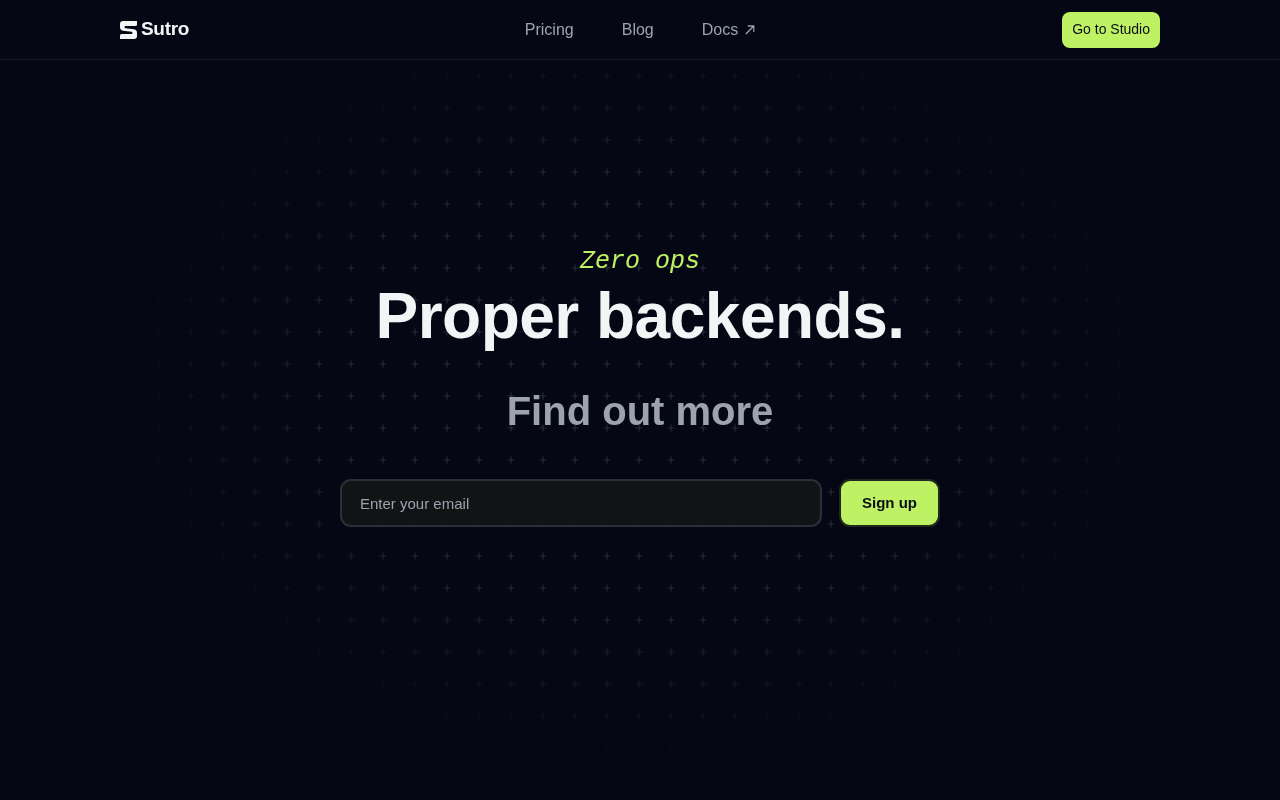 The image size is (1280, 800). Describe the element at coordinates (1111, 29) in the screenshot. I see `go-to-studio-button: Go to Studio` at that location.